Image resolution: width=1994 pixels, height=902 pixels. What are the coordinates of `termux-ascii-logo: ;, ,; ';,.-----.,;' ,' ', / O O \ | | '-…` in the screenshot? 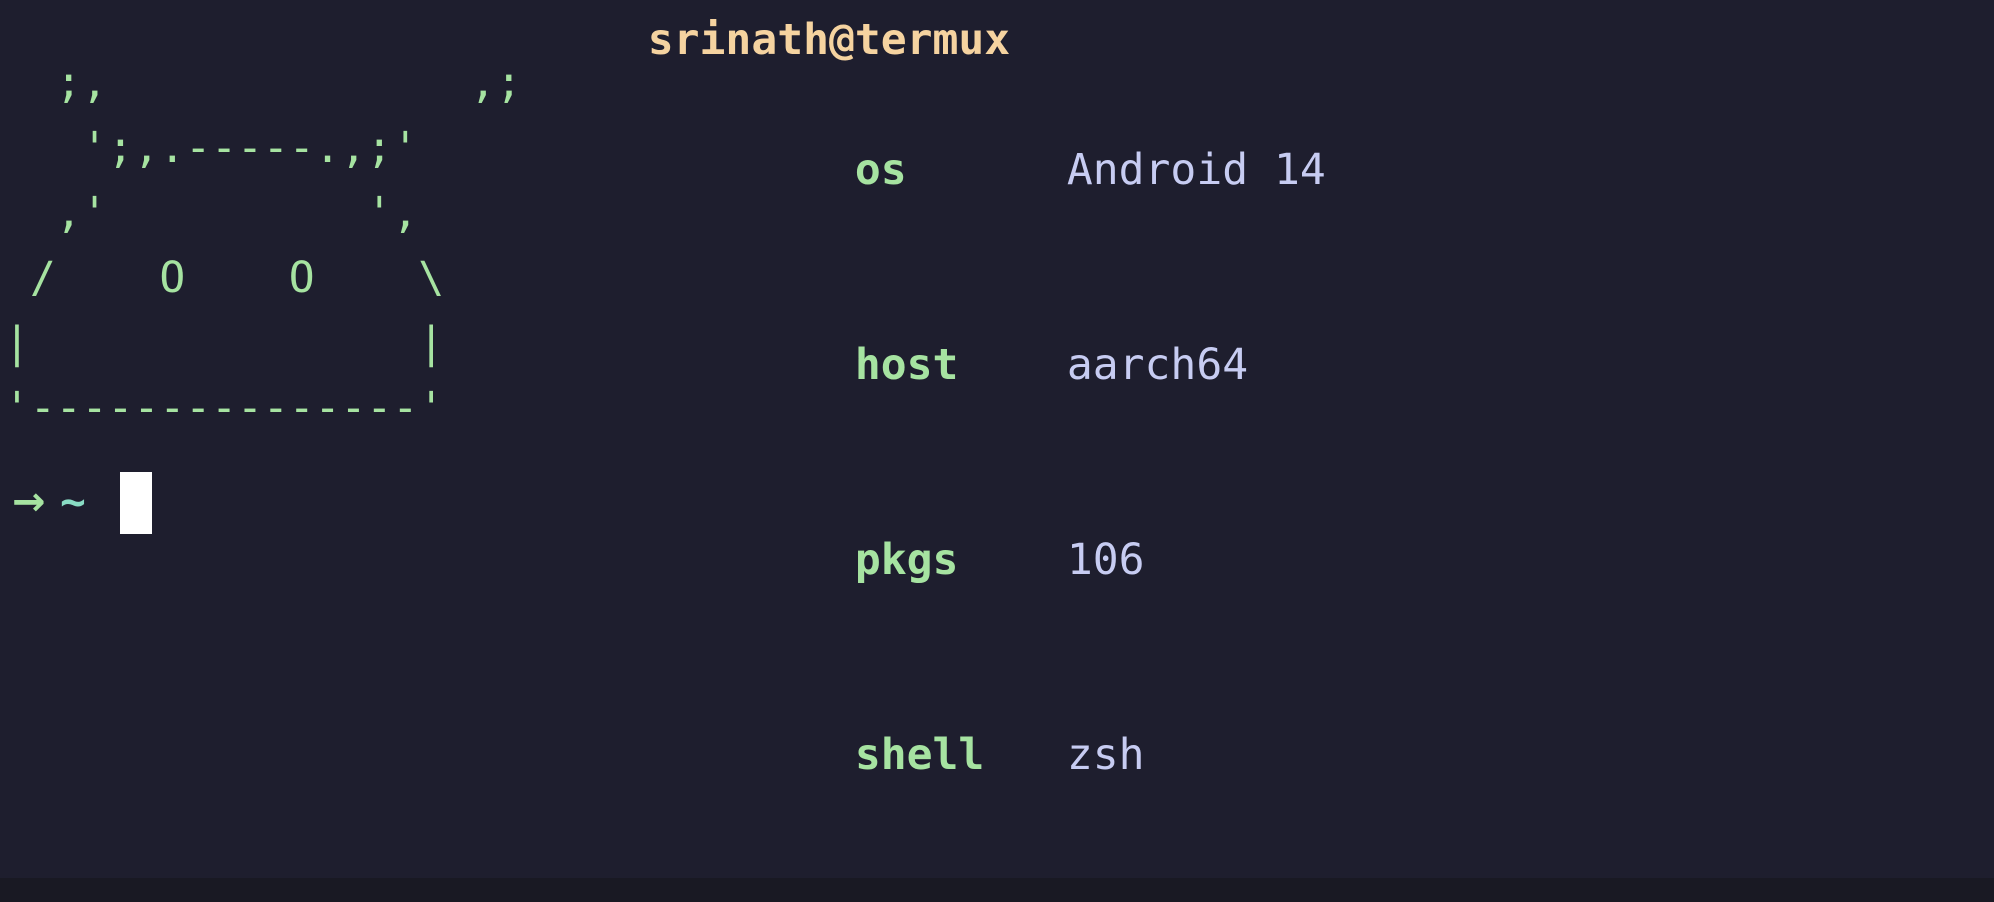 It's located at (263, 245).